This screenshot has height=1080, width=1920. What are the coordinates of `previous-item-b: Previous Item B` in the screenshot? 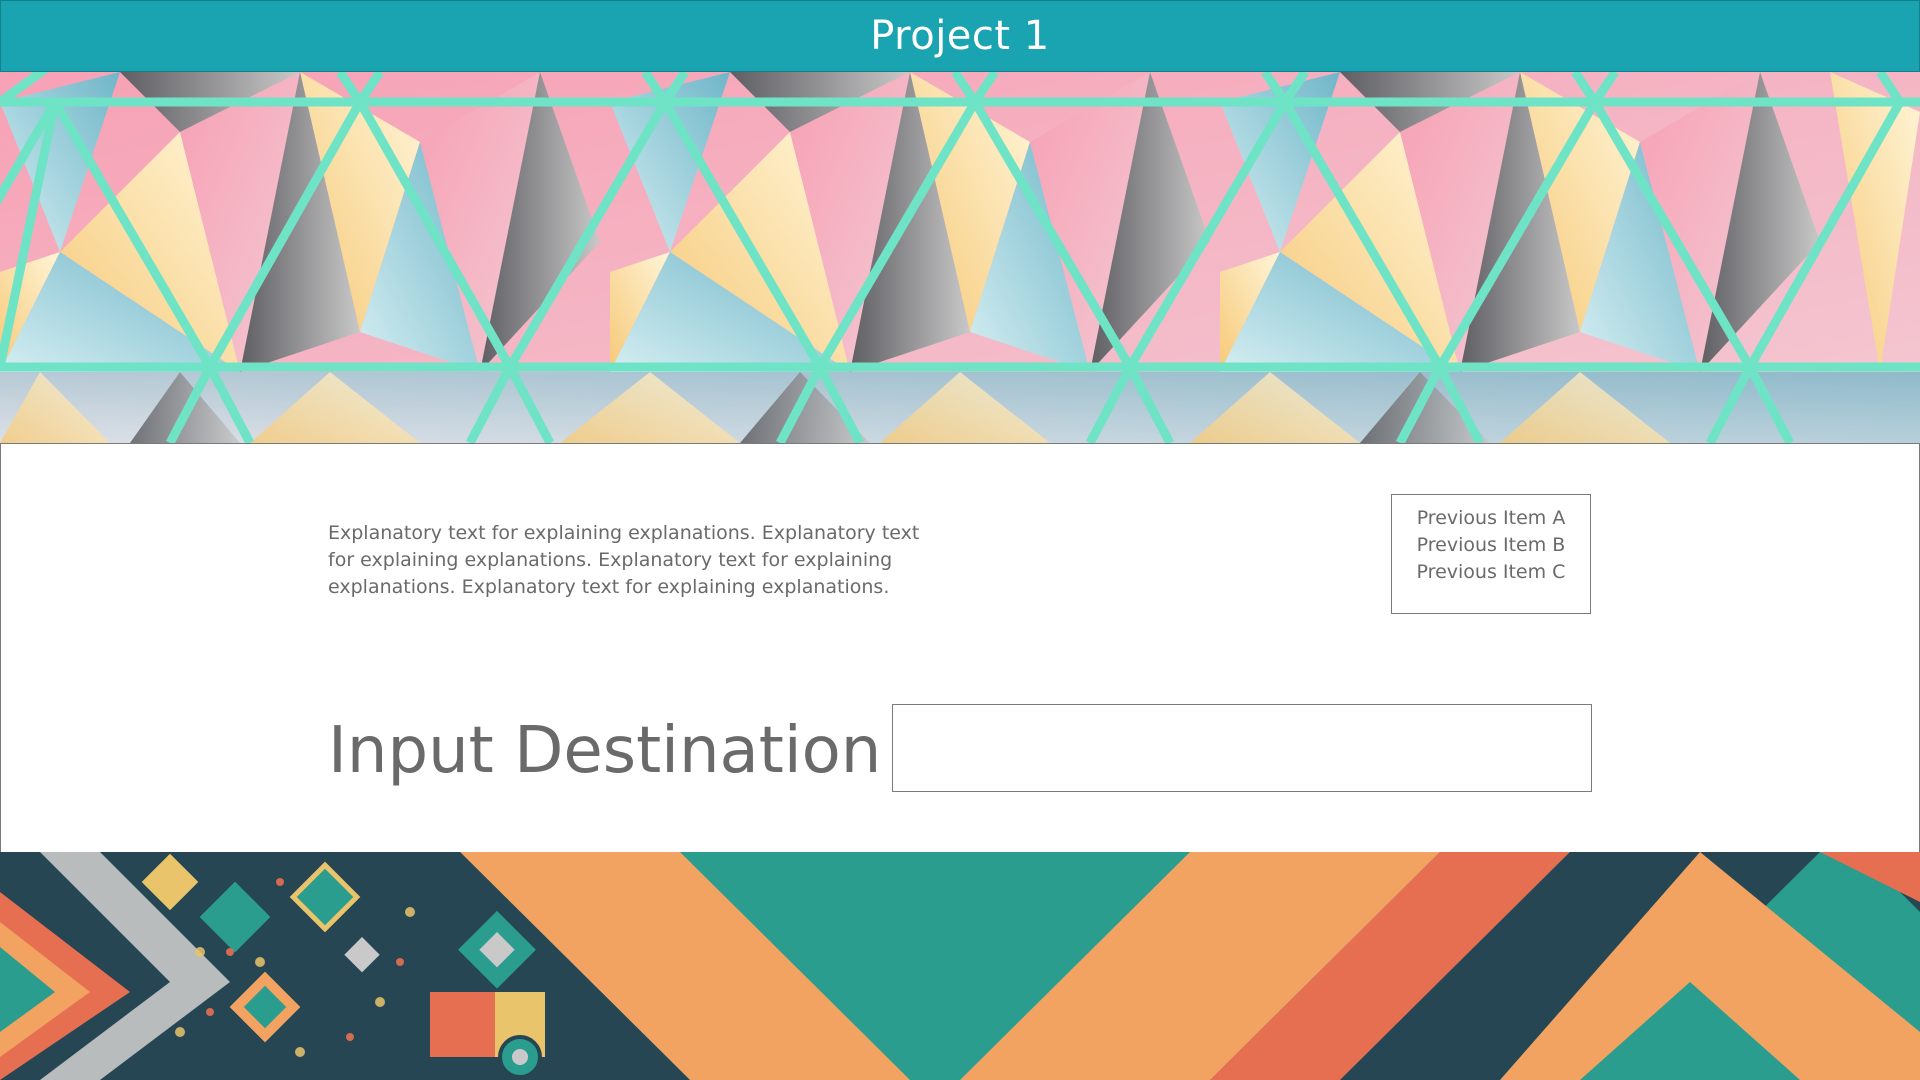 It's located at (1491, 545).